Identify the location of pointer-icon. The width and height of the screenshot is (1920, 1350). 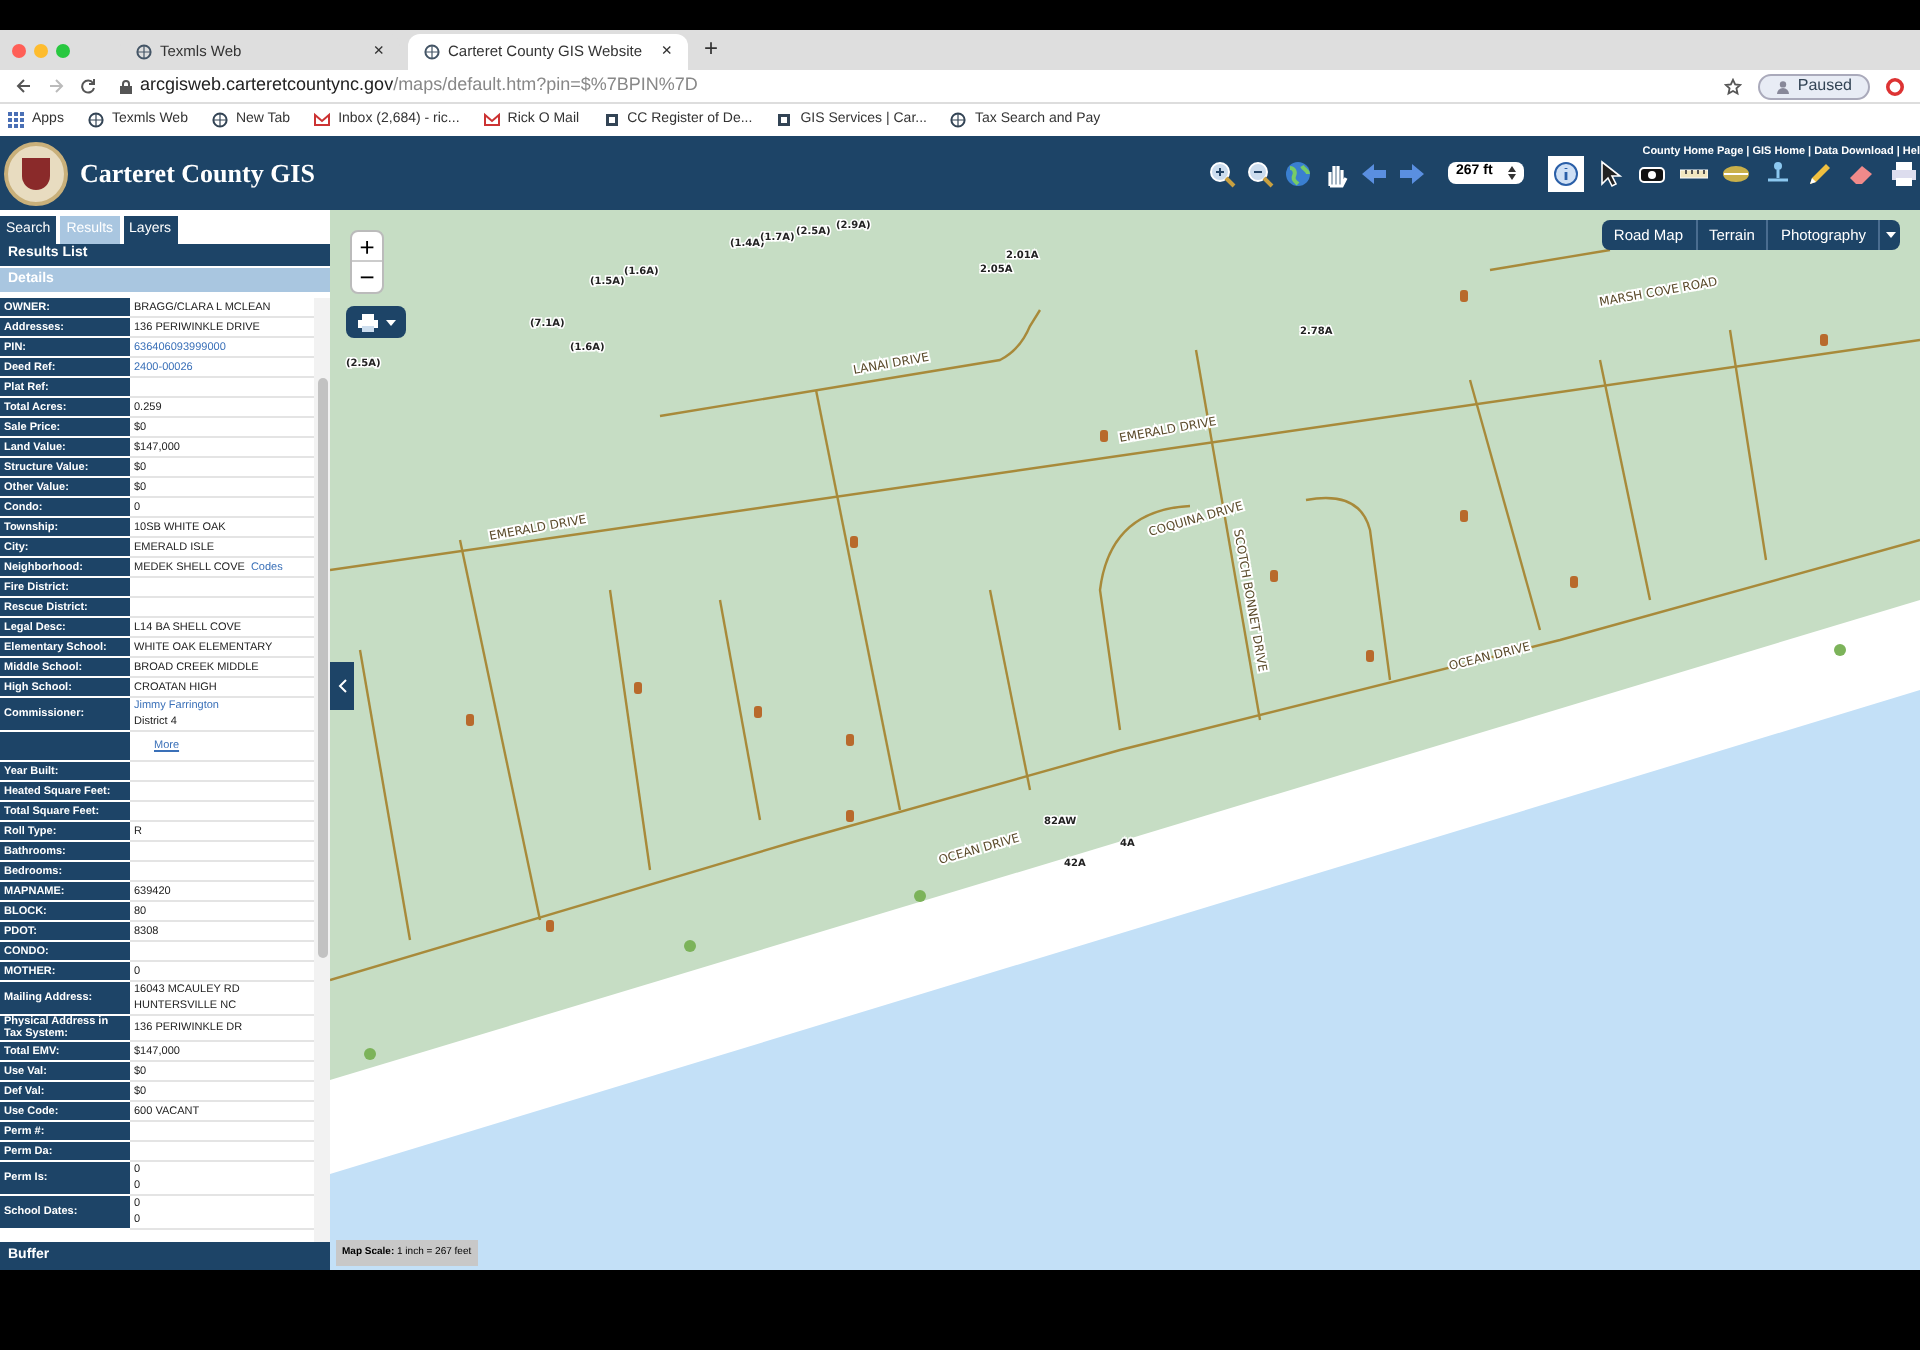
(1610, 173).